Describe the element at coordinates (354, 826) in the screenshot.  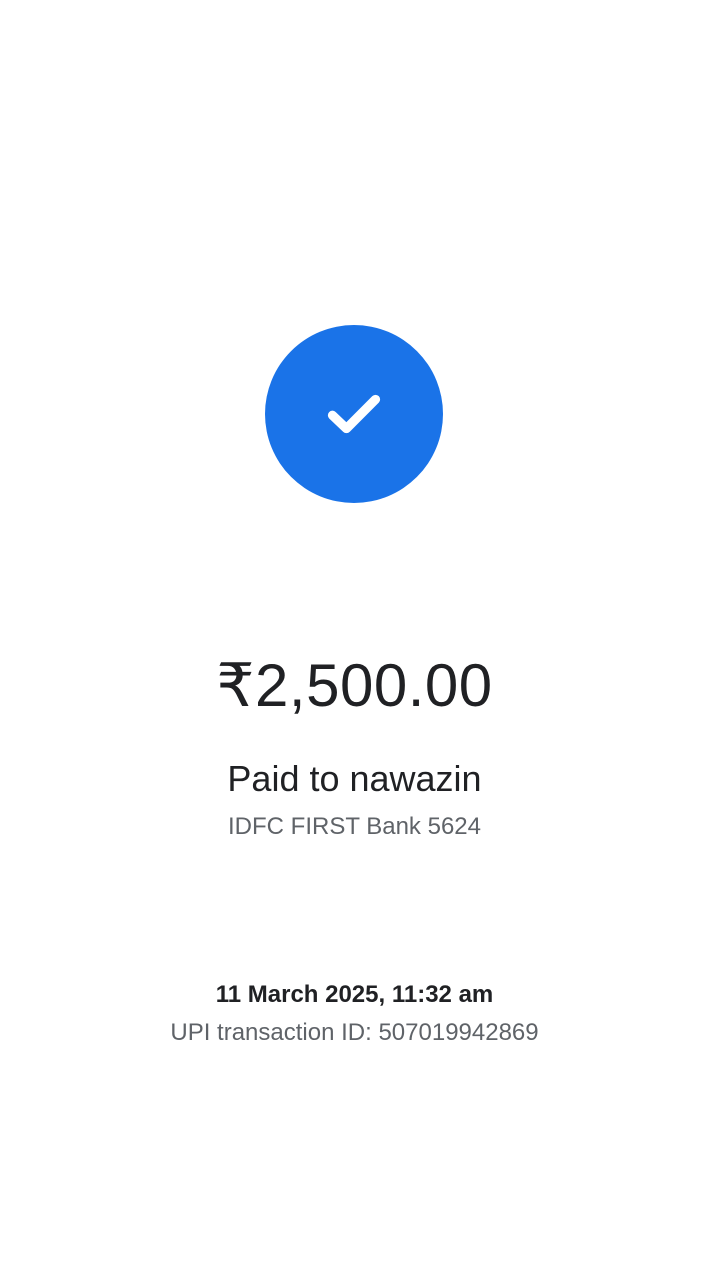
I see `bank-account: IDFC FIRST Bank 5624` at that location.